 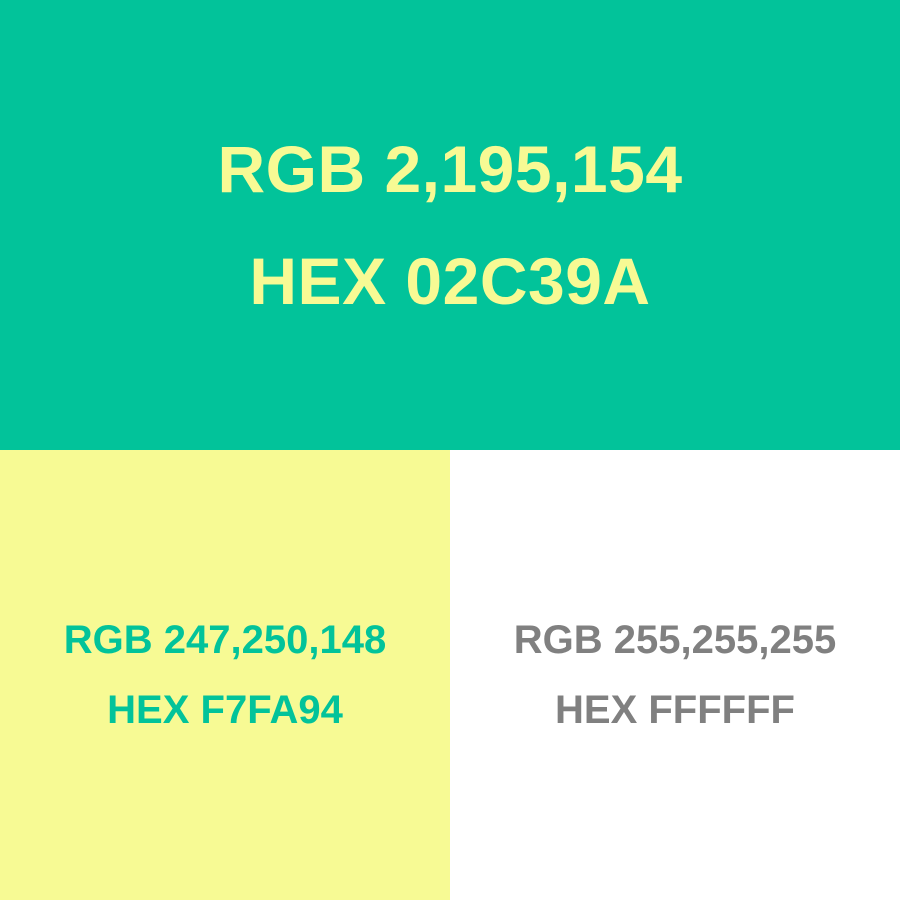 I want to click on swatch-tertiary-hex-label: HEX FFFFFF, so click(x=675, y=710).